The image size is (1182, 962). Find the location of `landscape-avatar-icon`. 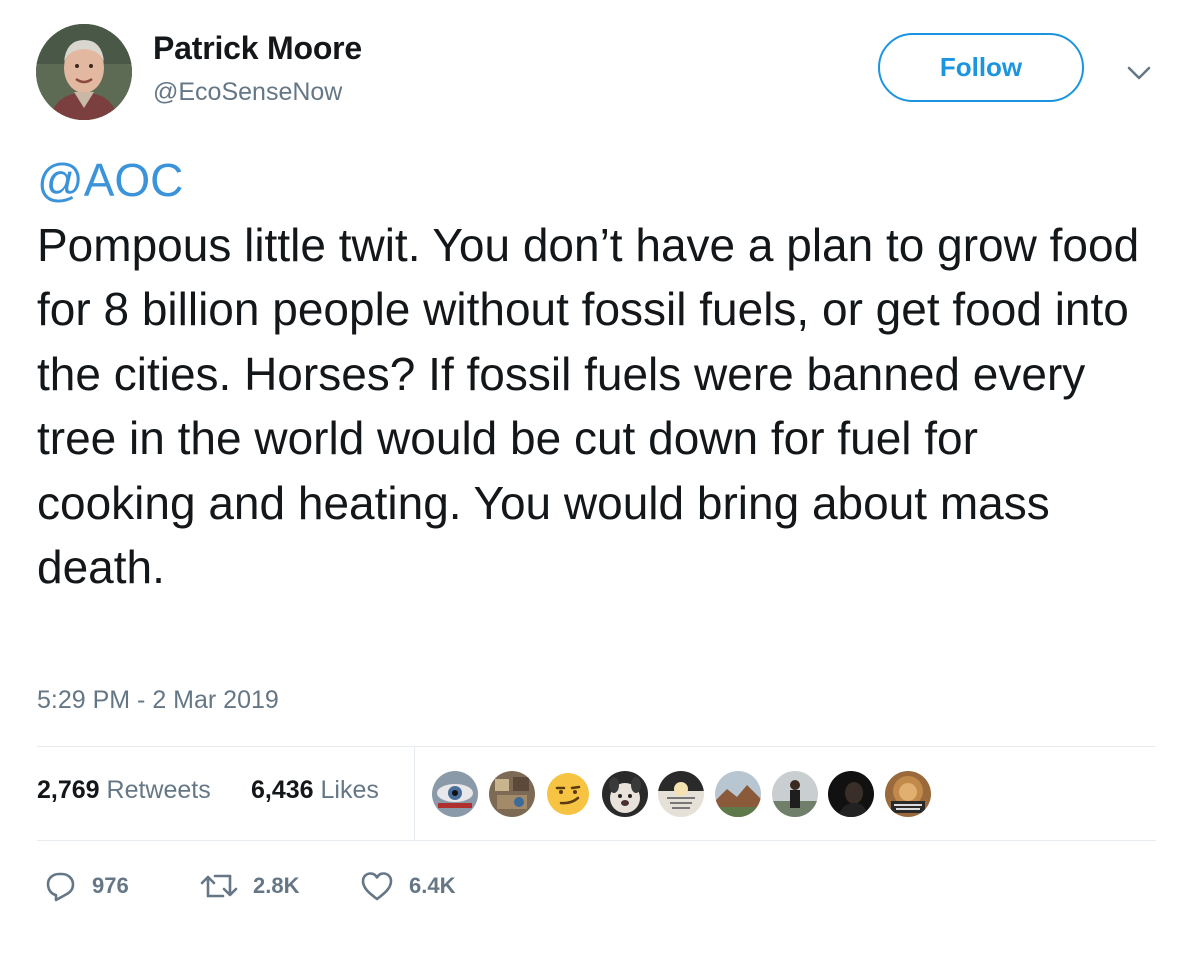

landscape-avatar-icon is located at coordinates (738, 794).